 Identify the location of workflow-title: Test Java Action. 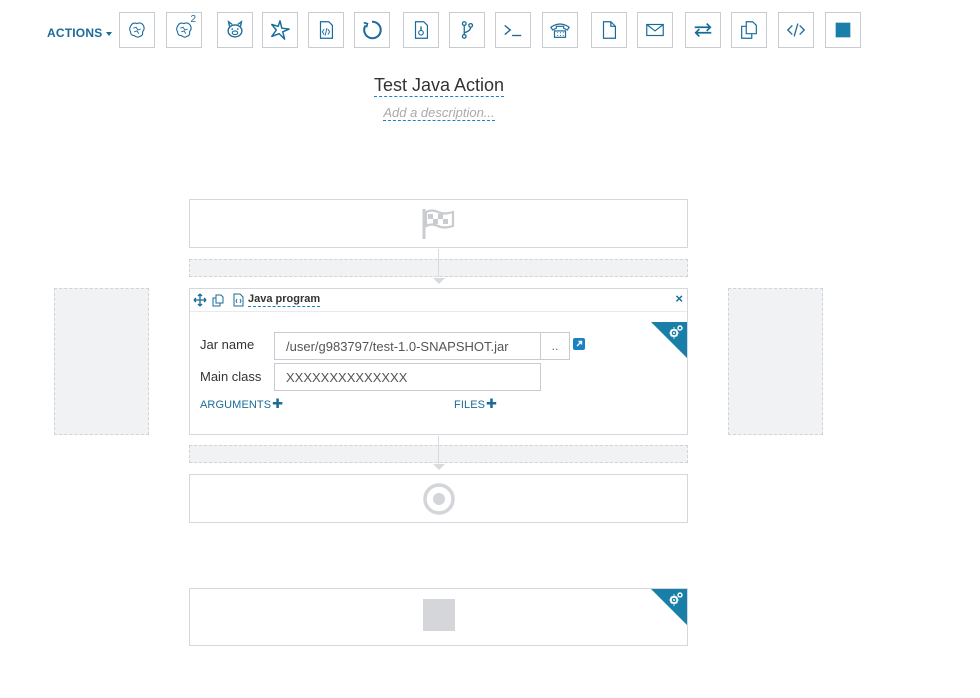
(439, 86).